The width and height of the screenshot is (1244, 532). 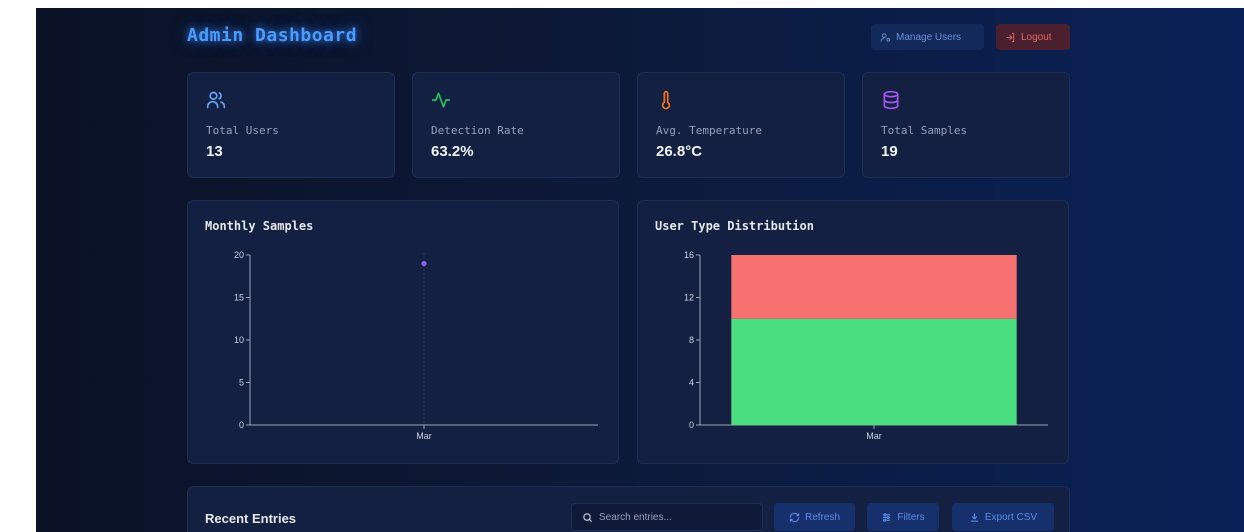 What do you see at coordinates (974, 517) in the screenshot?
I see `download-icon` at bounding box center [974, 517].